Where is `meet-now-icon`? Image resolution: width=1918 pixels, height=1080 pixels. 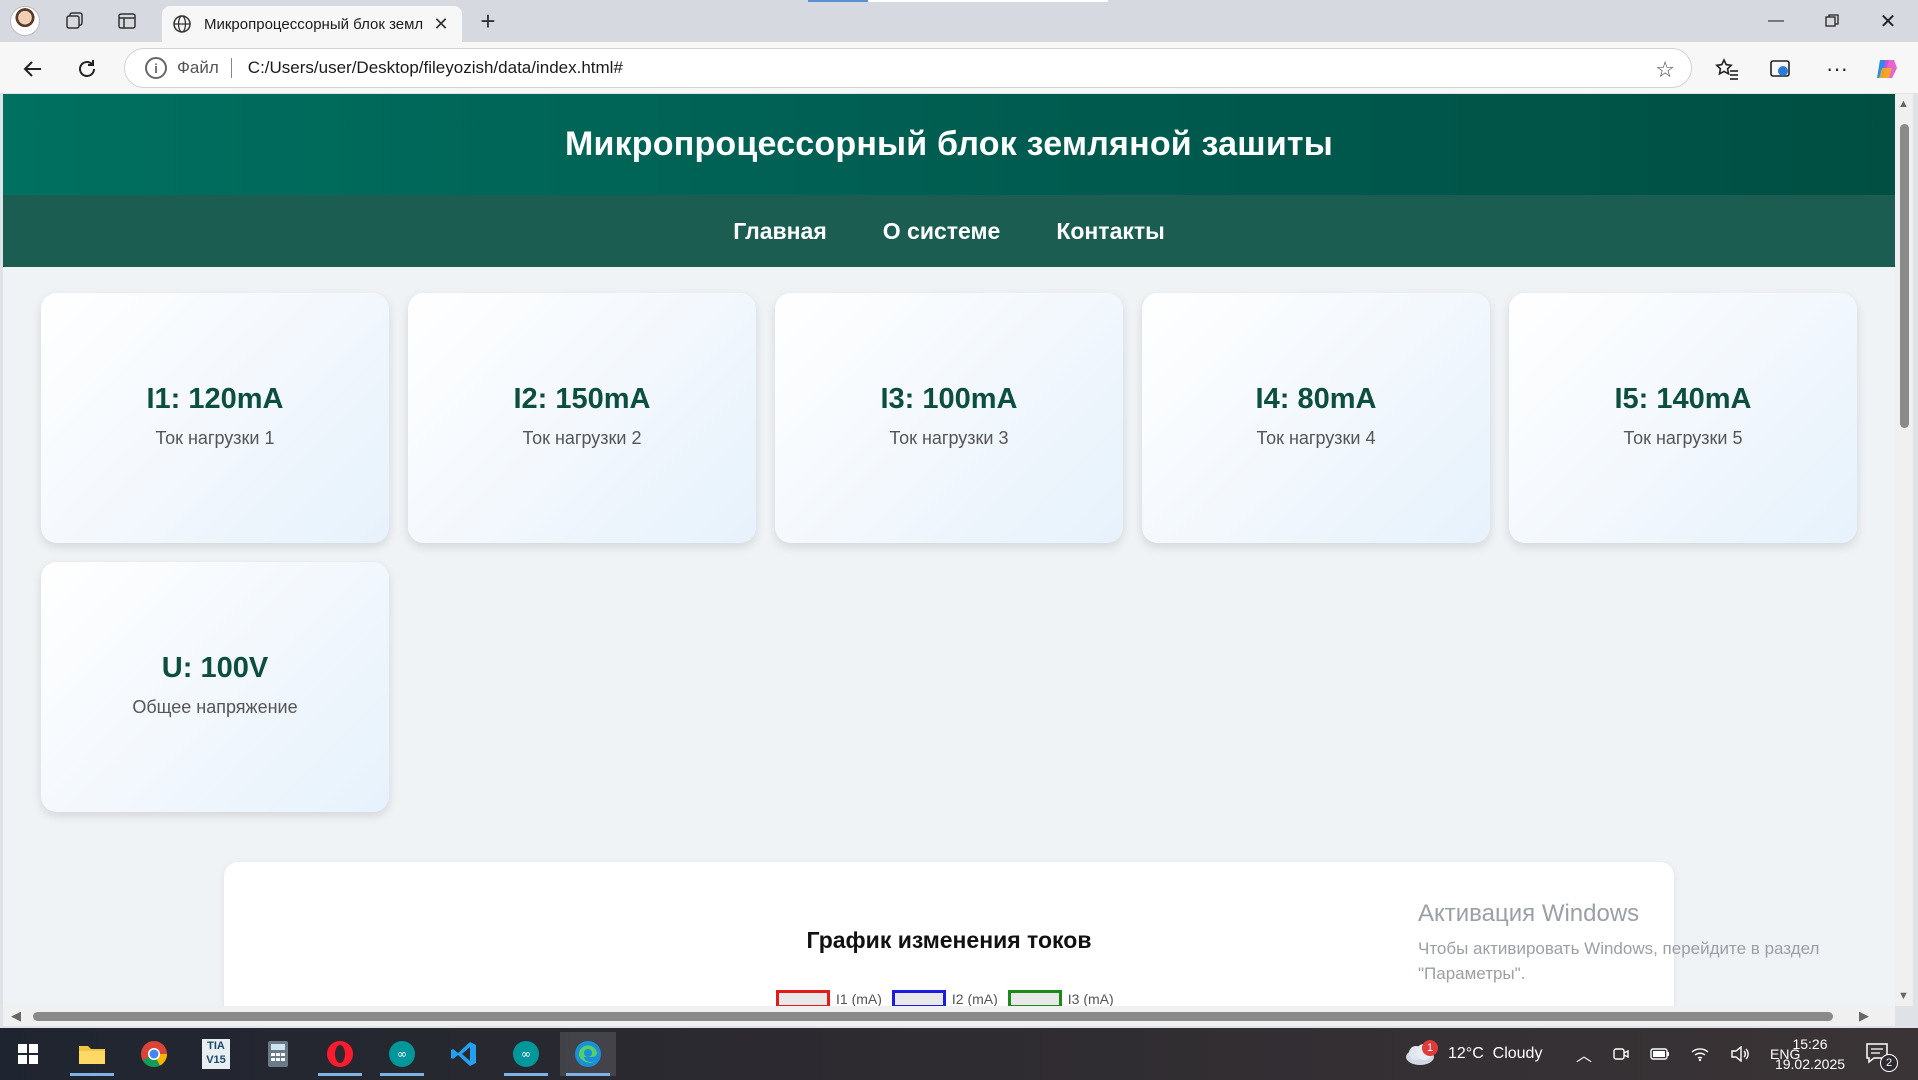
meet-now-icon is located at coordinates (1621, 1054).